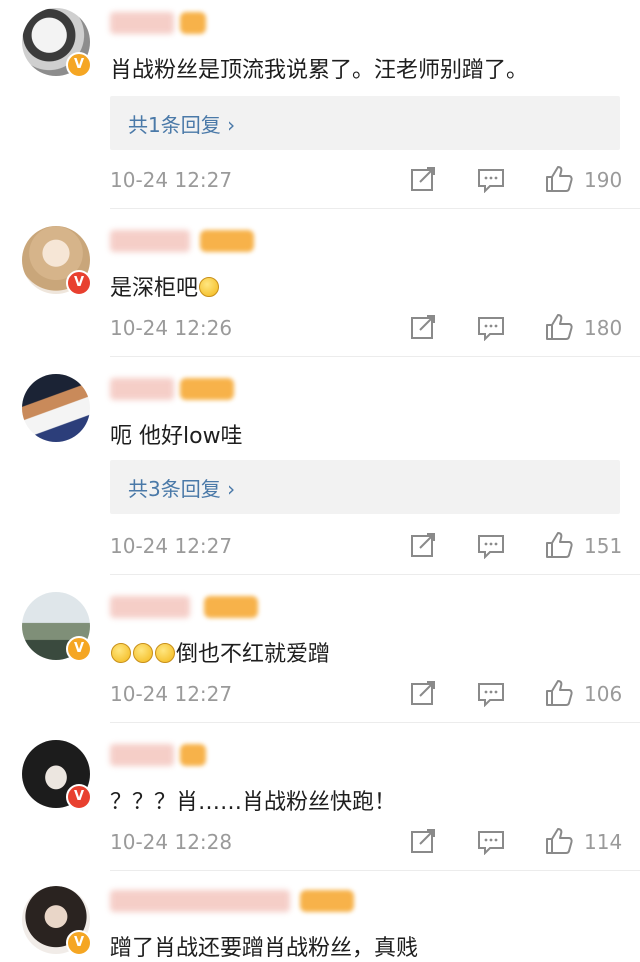  What do you see at coordinates (603, 546) in the screenshot?
I see `like-count: 151` at bounding box center [603, 546].